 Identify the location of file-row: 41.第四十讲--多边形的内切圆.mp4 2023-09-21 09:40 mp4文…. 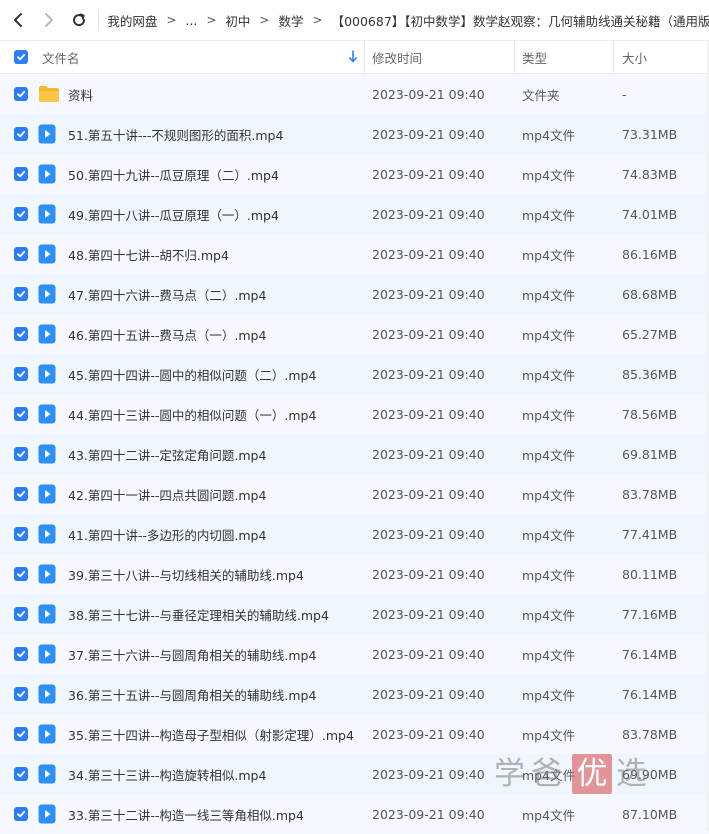
(354, 534).